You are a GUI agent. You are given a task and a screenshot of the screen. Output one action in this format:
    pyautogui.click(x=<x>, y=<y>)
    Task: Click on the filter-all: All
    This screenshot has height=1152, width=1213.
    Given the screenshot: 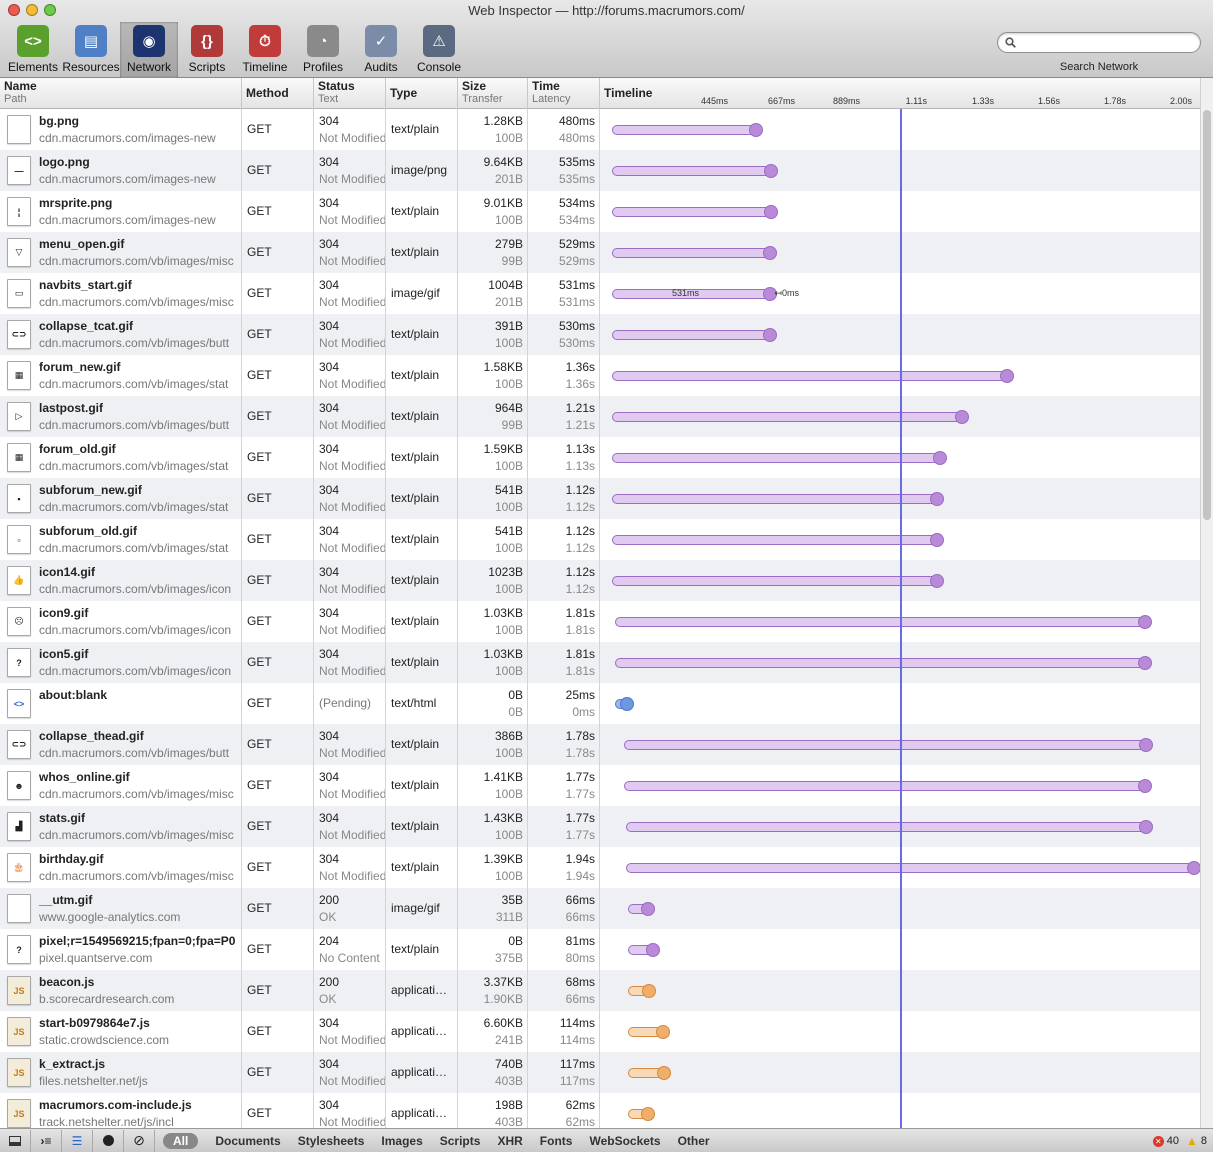 What is the action you would take?
    pyautogui.click(x=181, y=1140)
    